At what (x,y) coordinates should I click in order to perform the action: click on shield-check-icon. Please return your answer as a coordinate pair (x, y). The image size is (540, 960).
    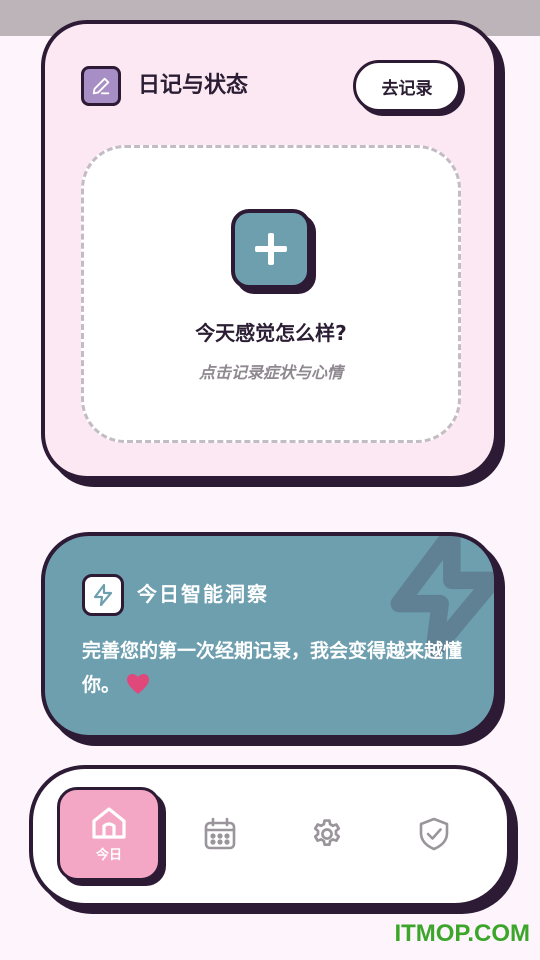
    Looking at the image, I should click on (434, 834).